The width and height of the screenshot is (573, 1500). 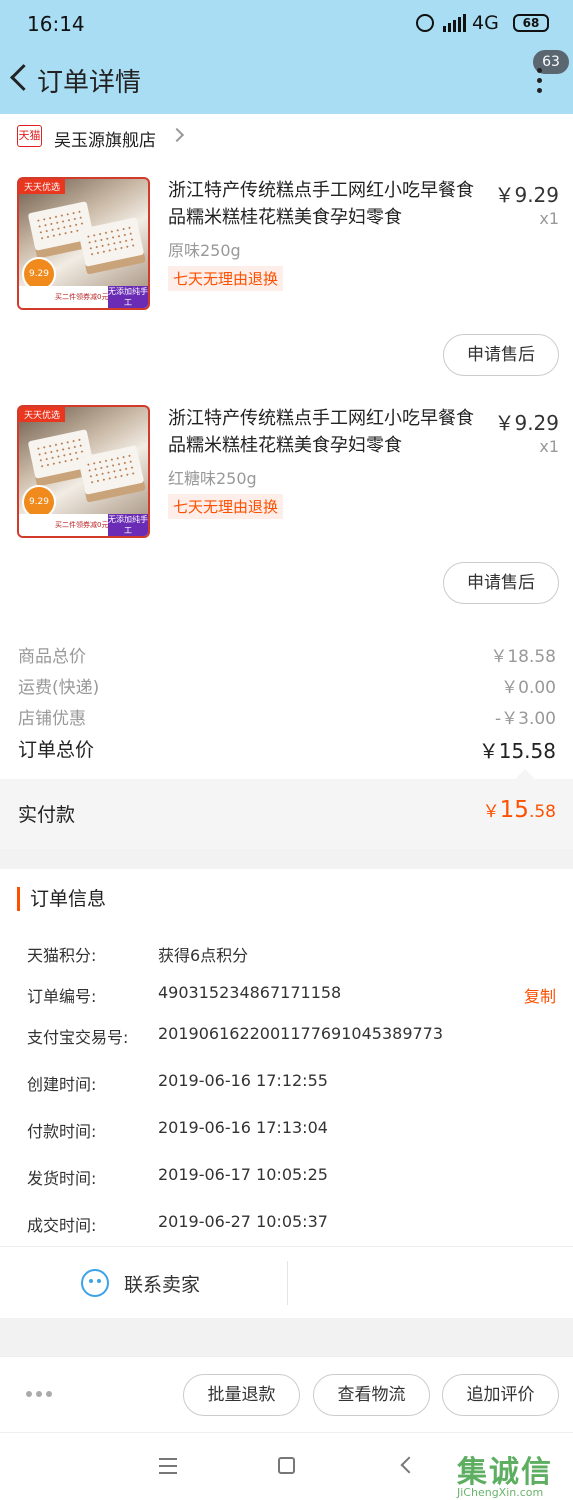 What do you see at coordinates (56, 750) in the screenshot?
I see `order-total-label: 订单总价` at bounding box center [56, 750].